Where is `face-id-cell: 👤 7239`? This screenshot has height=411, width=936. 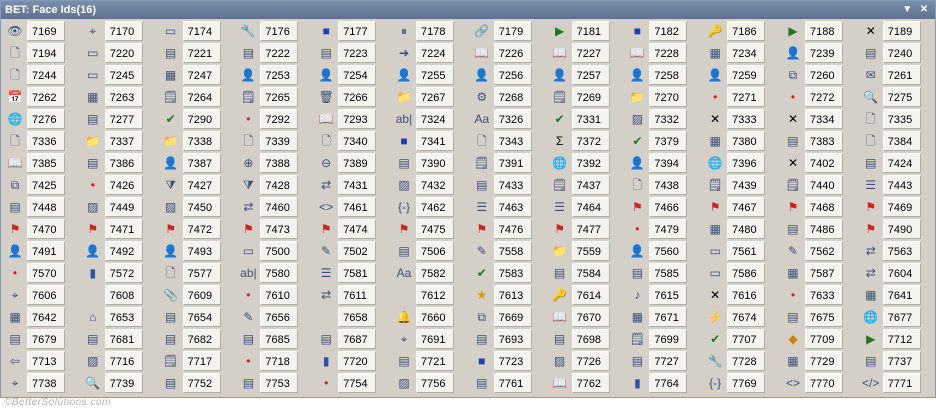
face-id-cell: 👤 7239 is located at coordinates (819, 53).